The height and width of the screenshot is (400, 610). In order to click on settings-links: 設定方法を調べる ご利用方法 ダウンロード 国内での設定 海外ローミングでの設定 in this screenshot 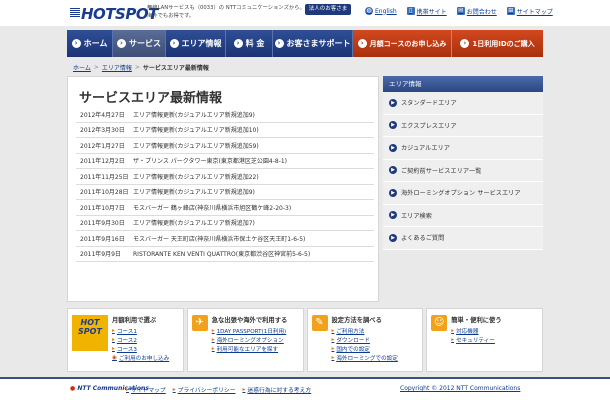, I will do `click(365, 341)`.